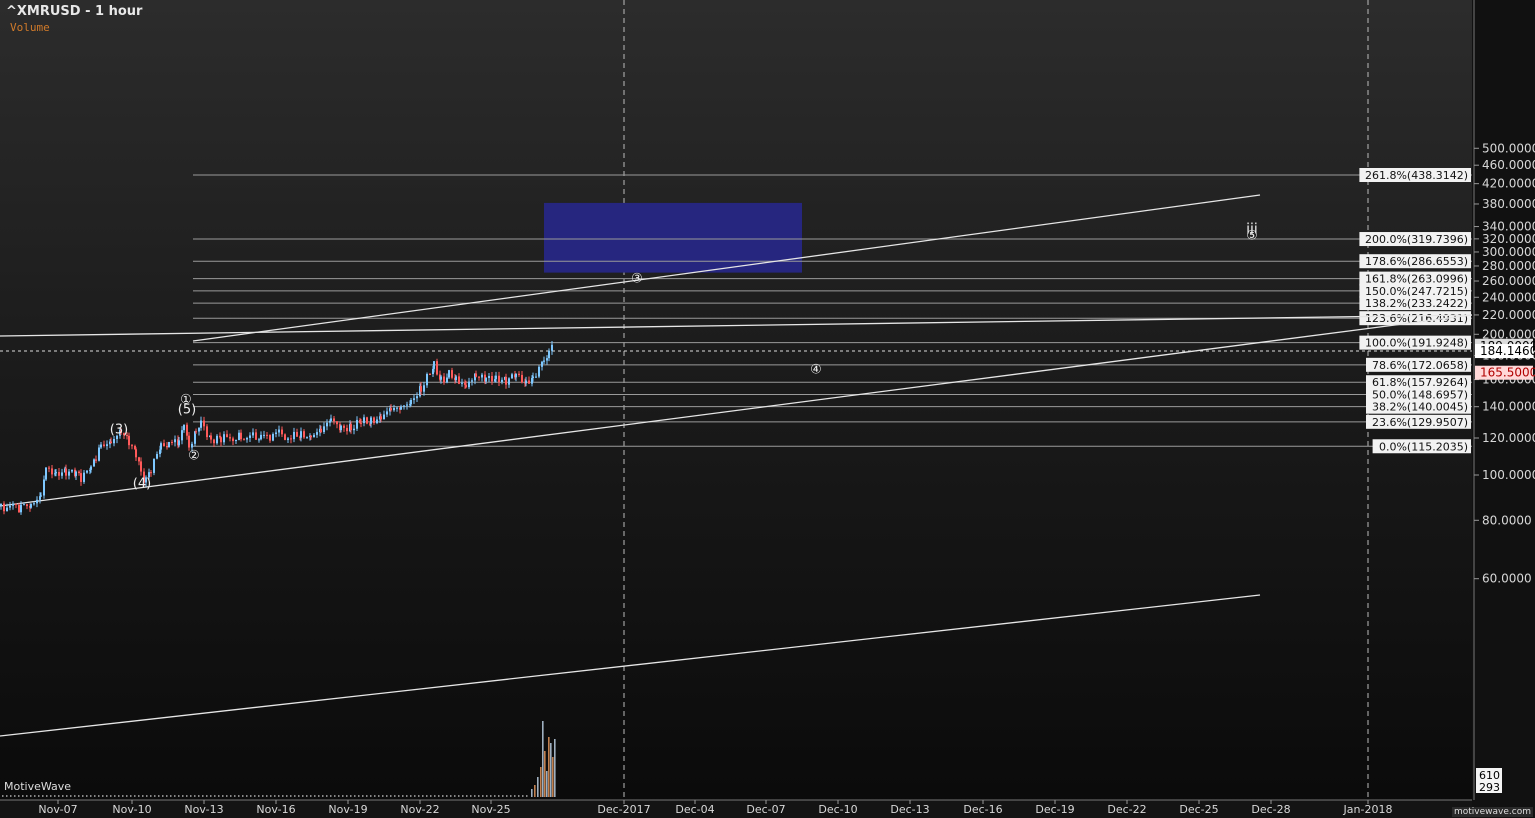  I want to click on fib-level-label: 150.0%(247.7215), so click(1416, 291).